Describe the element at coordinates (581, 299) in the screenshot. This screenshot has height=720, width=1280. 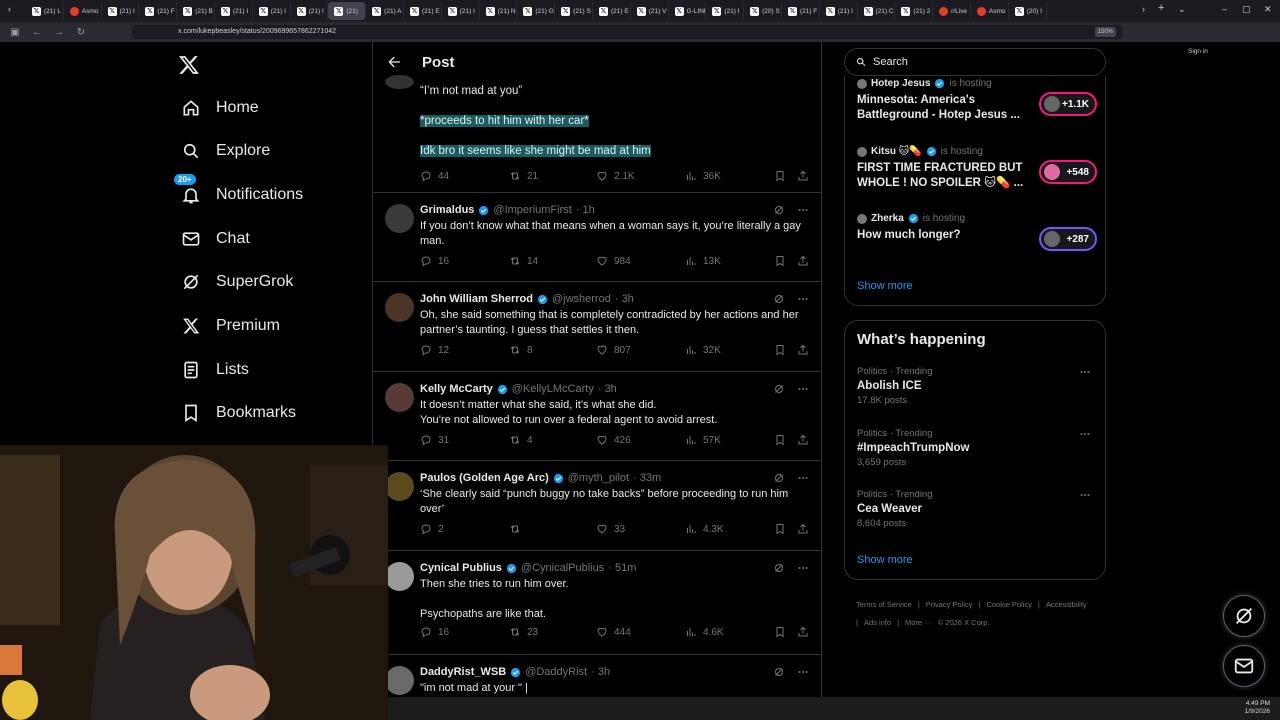
I see `author-handle: @jwsherrod` at that location.